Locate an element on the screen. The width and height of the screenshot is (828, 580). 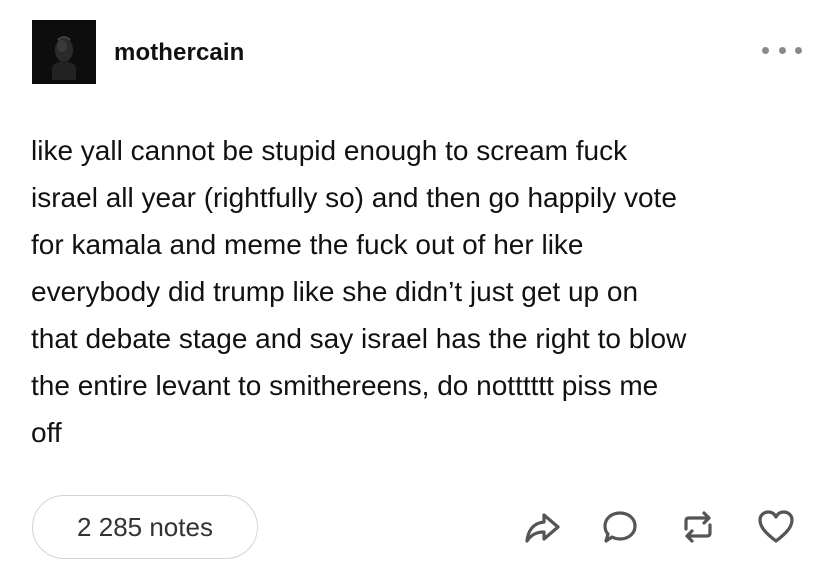
reblog-icon is located at coordinates (698, 527).